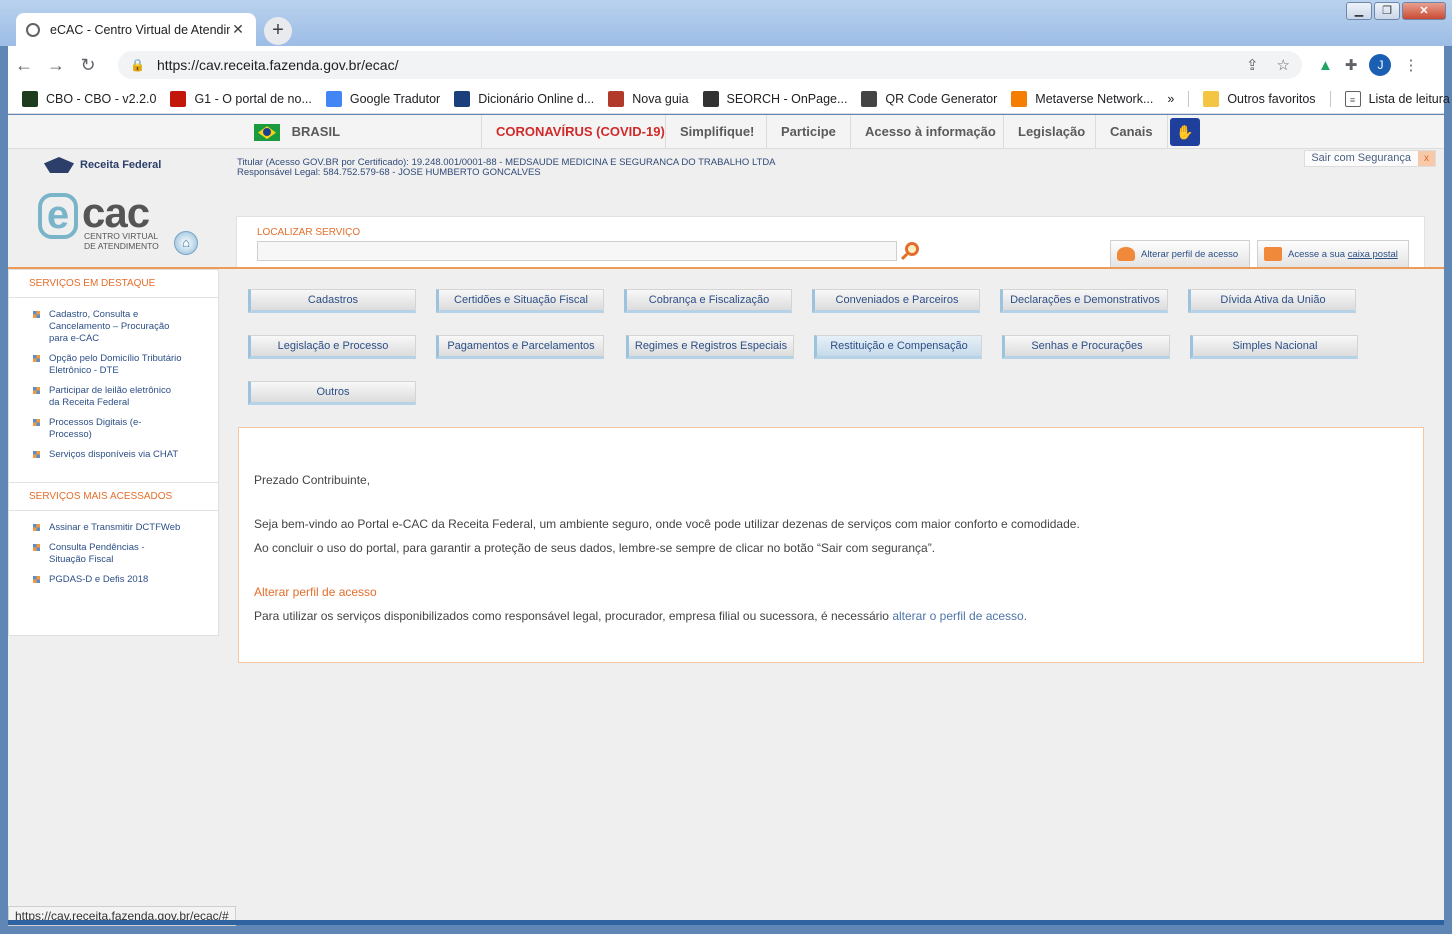 This screenshot has height=934, width=1452. I want to click on reload-icon: ↻, so click(88, 65).